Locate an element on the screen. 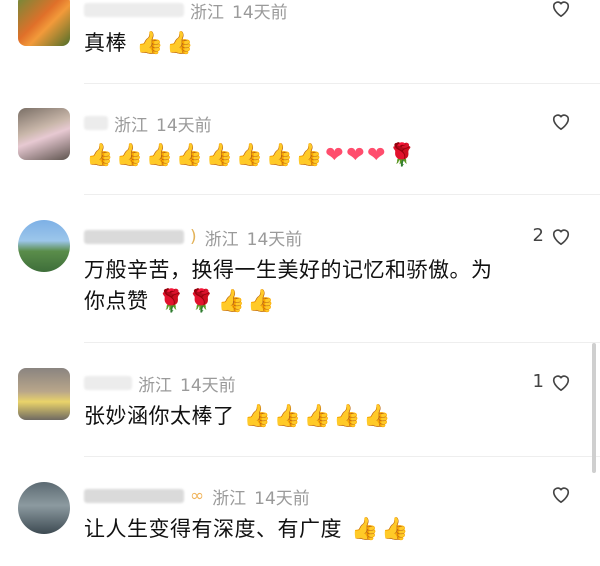 Image resolution: width=600 pixels, height=566 pixels. like-button: 2 is located at coordinates (552, 235).